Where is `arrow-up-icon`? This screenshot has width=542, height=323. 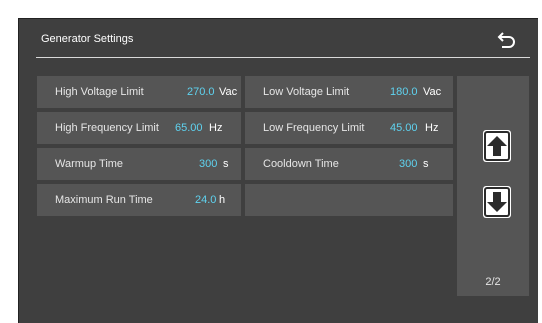
arrow-up-icon is located at coordinates (497, 146).